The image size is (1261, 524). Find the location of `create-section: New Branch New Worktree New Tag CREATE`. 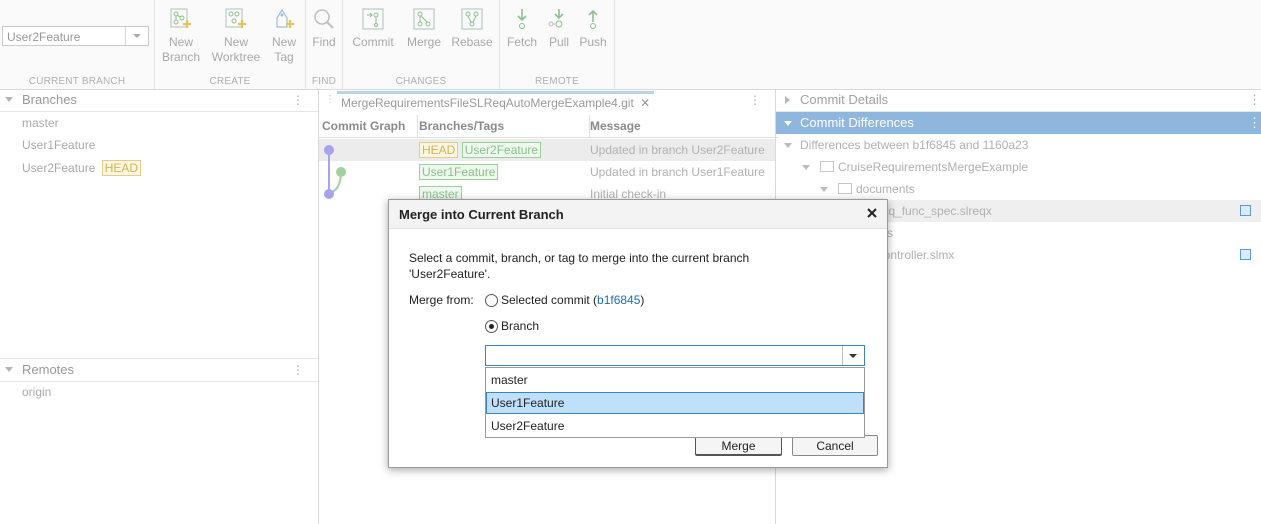

create-section: New Branch New Worktree New Tag CREATE is located at coordinates (230, 44).